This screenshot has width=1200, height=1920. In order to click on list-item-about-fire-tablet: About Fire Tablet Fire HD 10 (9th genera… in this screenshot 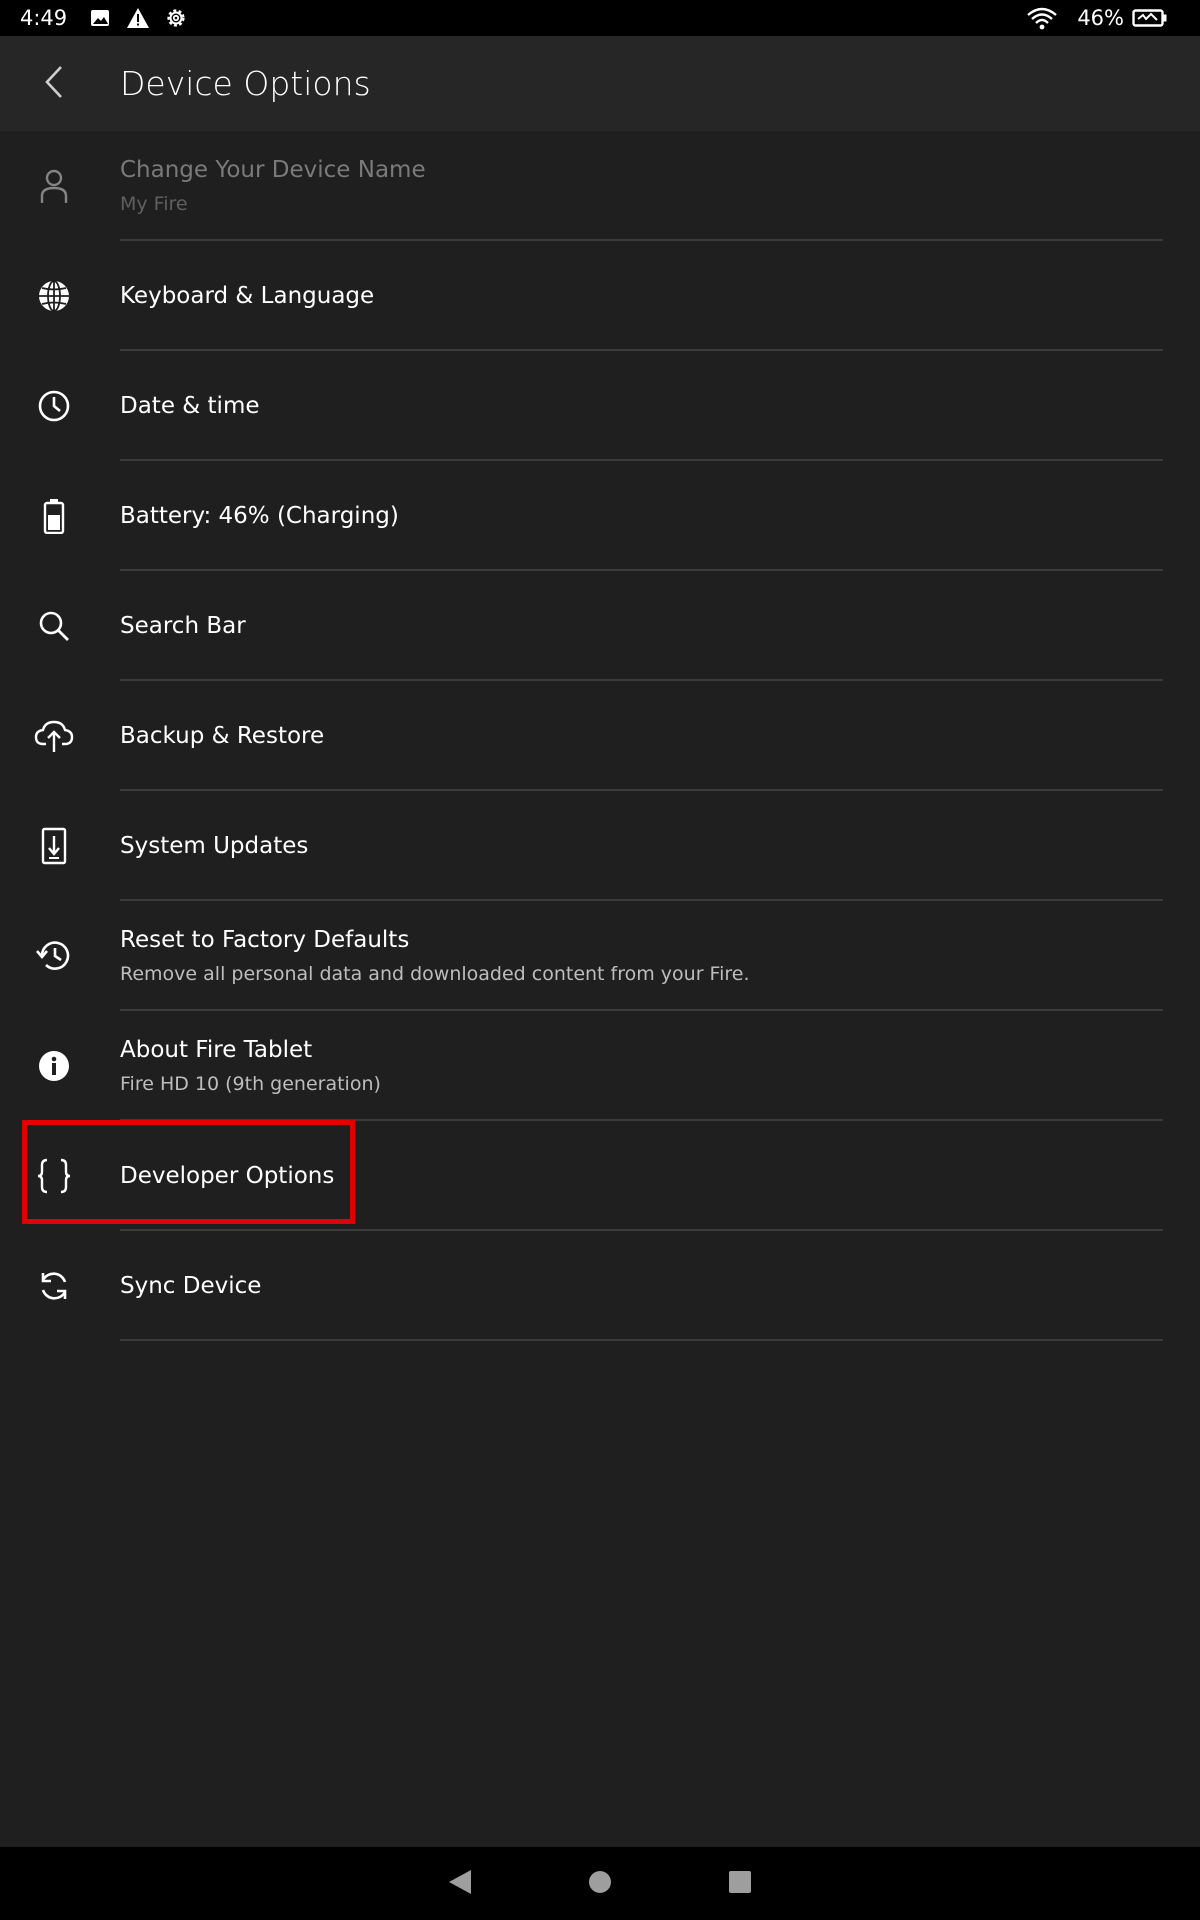, I will do `click(600, 1066)`.